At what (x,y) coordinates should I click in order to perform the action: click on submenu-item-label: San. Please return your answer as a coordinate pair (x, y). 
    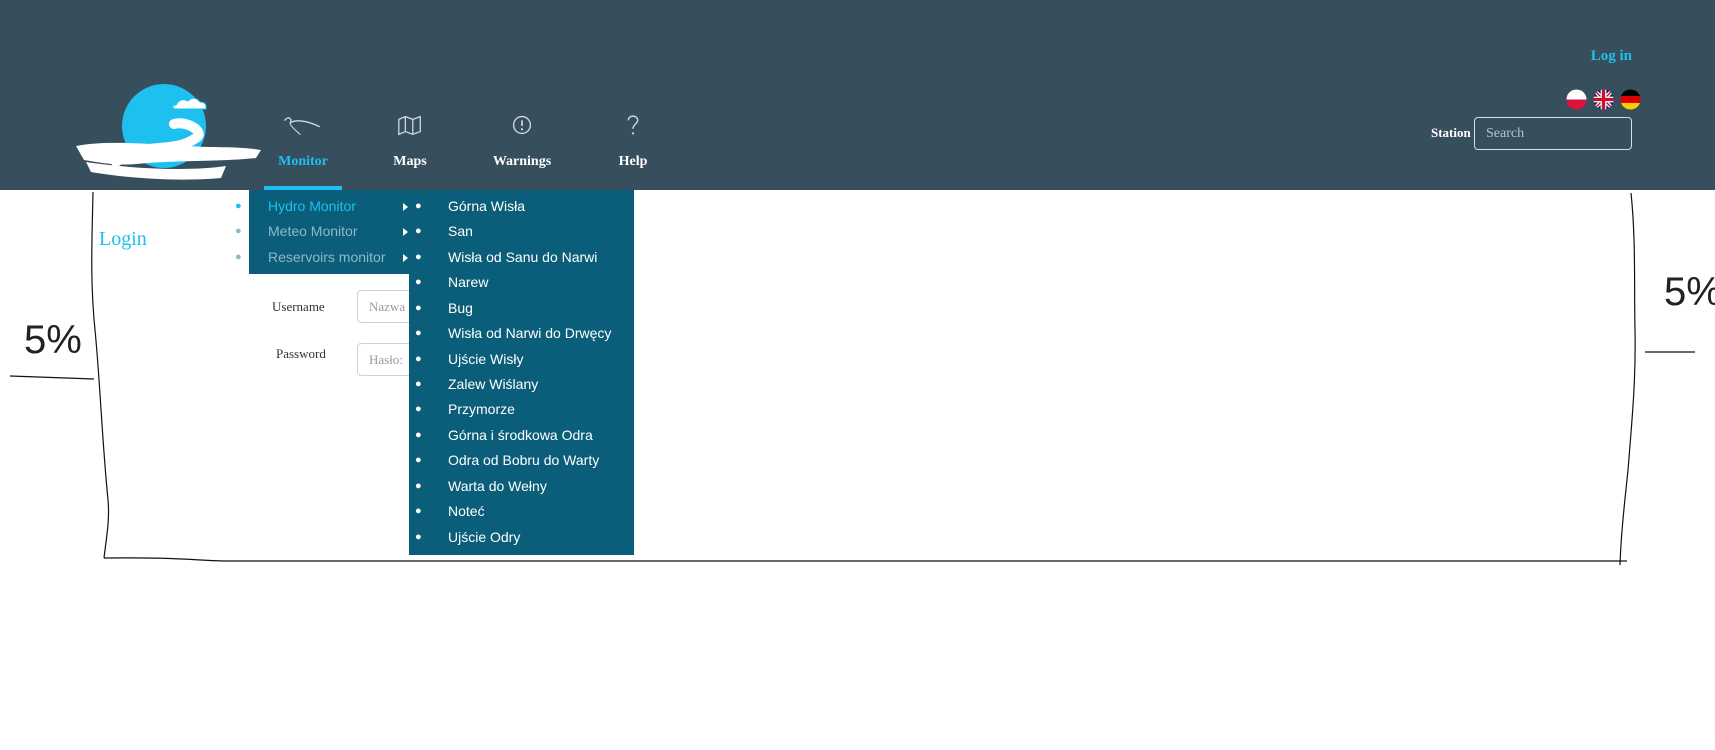
    Looking at the image, I should click on (460, 231).